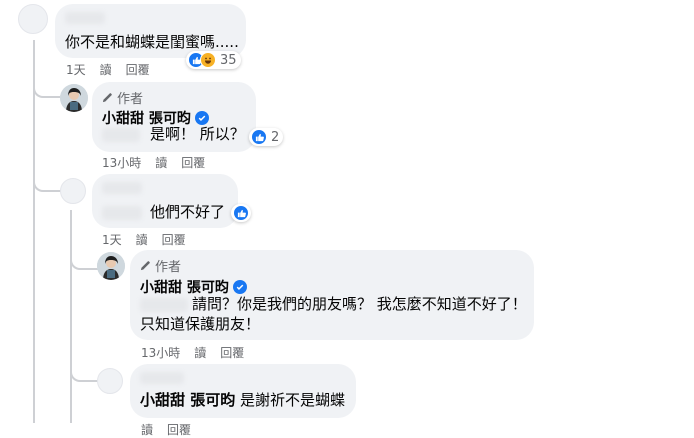 Image resolution: width=694 pixels, height=438 pixels. What do you see at coordinates (197, 134) in the screenshot?
I see `comment-text: 是啊！ 所以？` at bounding box center [197, 134].